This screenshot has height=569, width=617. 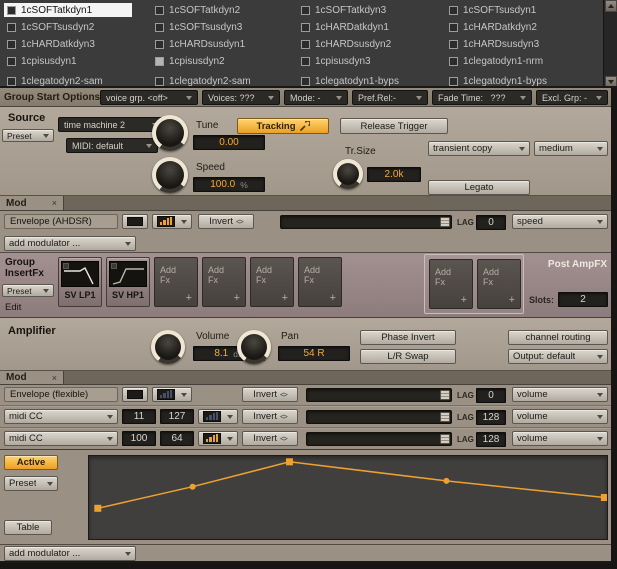 What do you see at coordinates (493, 27) in the screenshot?
I see `group-list-item: 1cHARDatkdyn2` at bounding box center [493, 27].